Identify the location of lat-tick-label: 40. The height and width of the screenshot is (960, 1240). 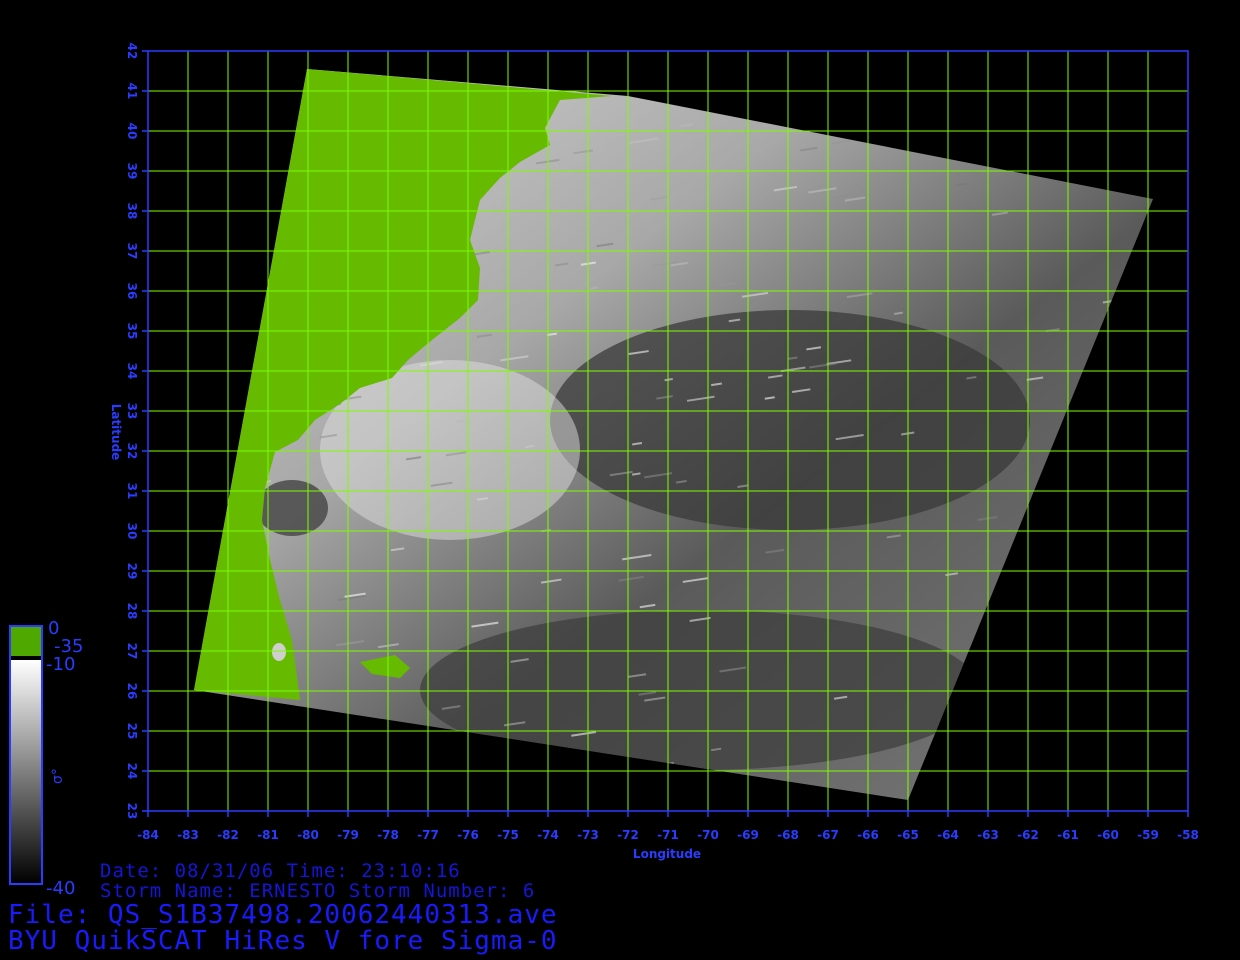
(132, 131).